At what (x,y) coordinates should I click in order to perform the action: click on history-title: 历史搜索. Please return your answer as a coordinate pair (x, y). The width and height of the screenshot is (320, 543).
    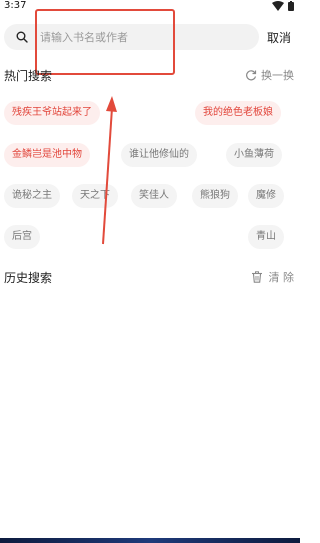
    Looking at the image, I should click on (28, 278).